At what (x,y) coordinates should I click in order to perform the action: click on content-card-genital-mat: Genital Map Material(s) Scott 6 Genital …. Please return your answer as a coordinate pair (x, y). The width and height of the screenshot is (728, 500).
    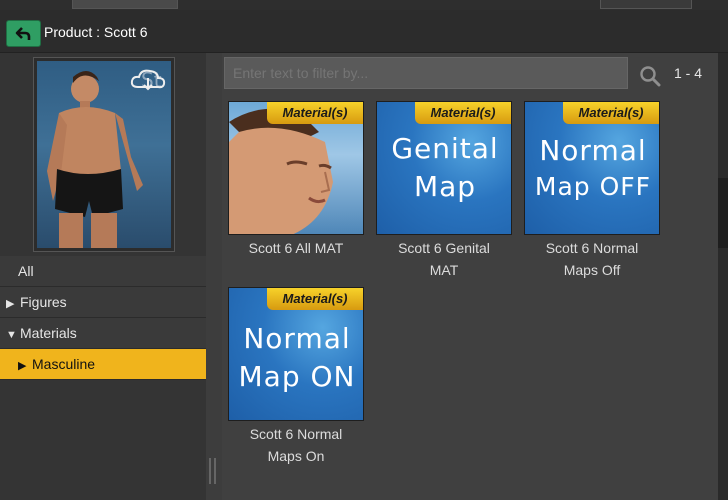
    Looking at the image, I should click on (444, 192).